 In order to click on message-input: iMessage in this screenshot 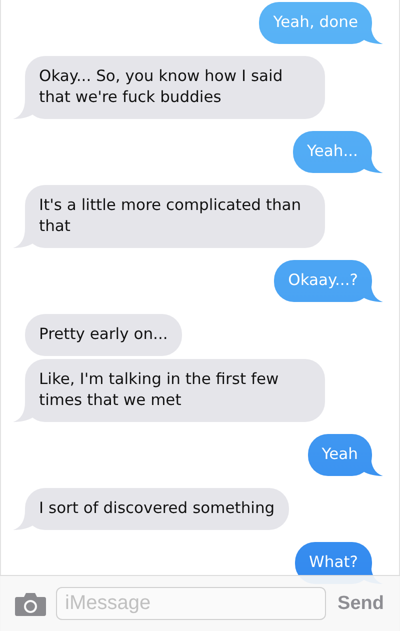, I will do `click(191, 603)`.